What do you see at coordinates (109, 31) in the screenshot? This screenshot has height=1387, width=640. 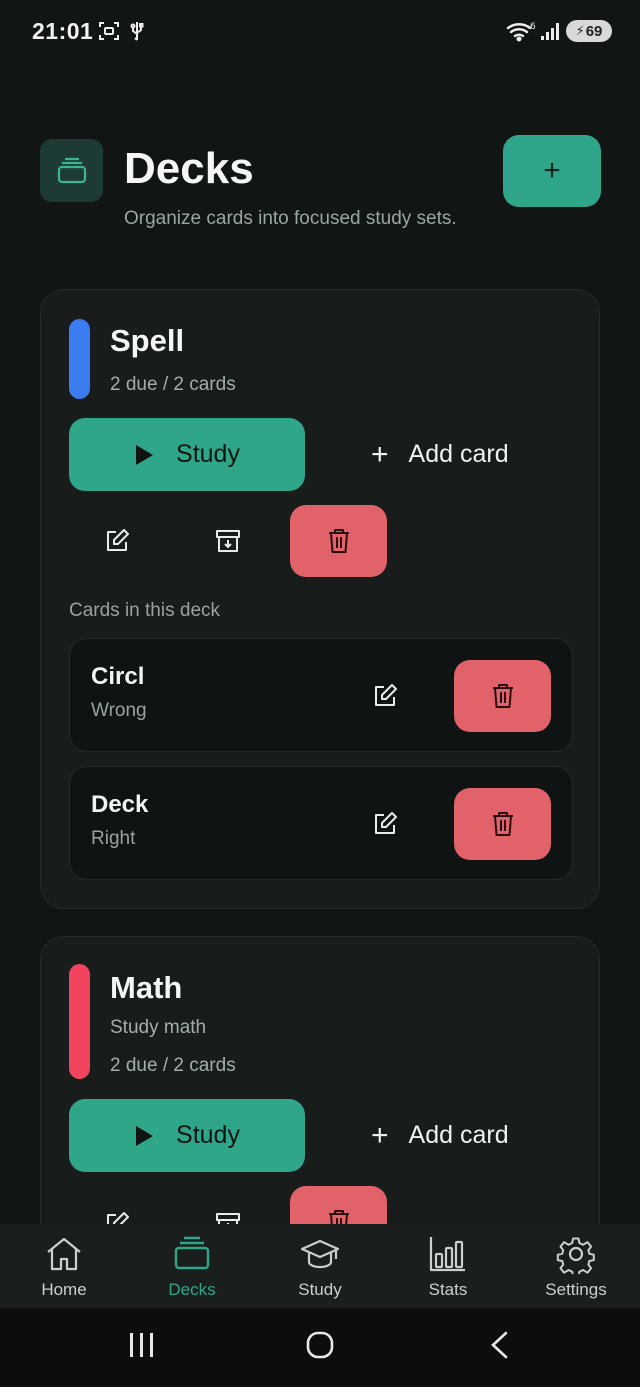 I see `screenshot-icon` at bounding box center [109, 31].